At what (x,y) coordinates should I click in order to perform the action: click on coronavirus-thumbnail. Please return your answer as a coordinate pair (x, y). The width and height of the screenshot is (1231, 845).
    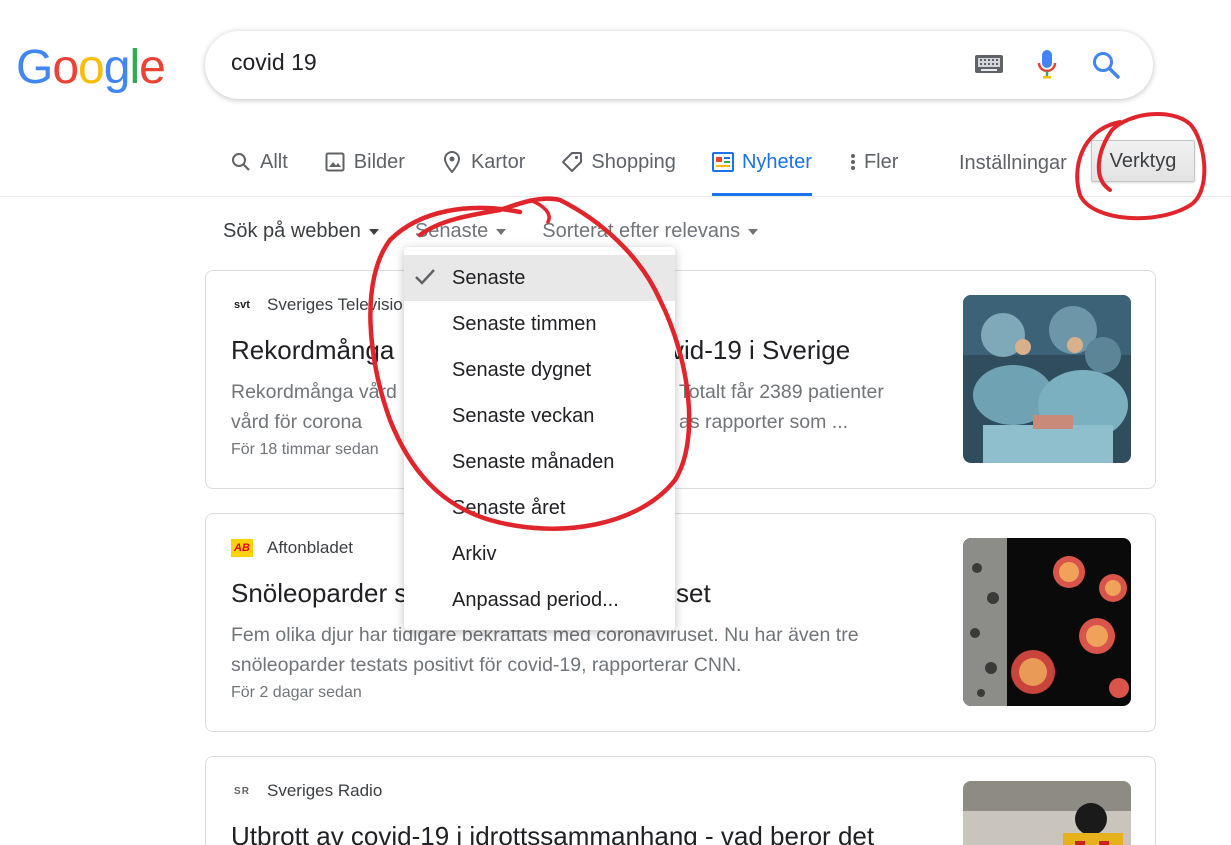
    Looking at the image, I should click on (1047, 622).